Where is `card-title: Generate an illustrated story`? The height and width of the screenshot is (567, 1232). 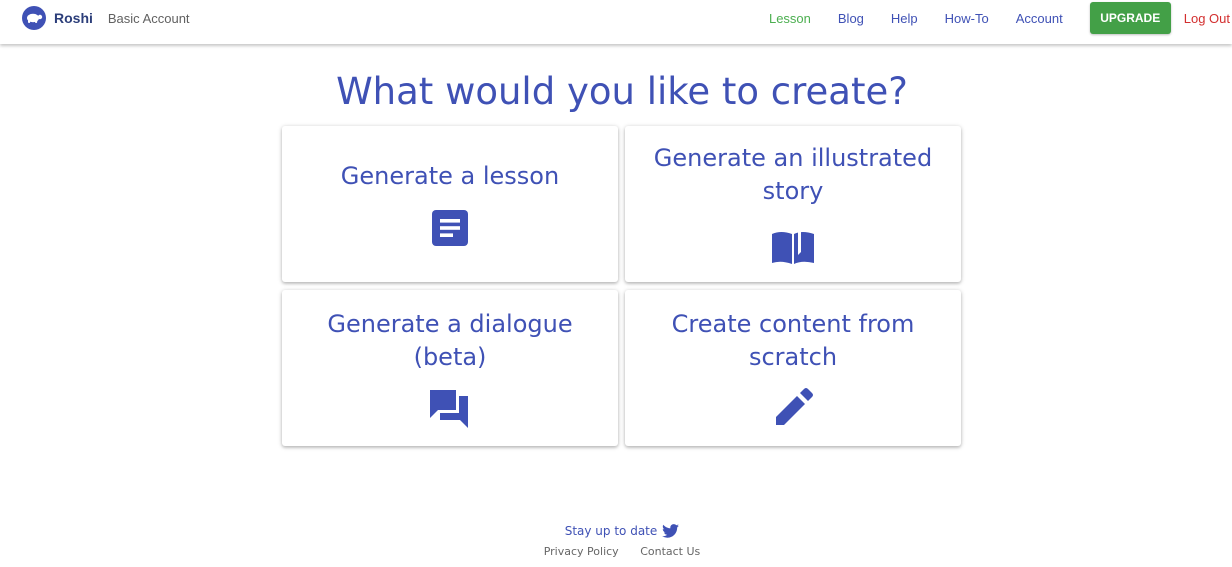
card-title: Generate an illustrated story is located at coordinates (793, 174).